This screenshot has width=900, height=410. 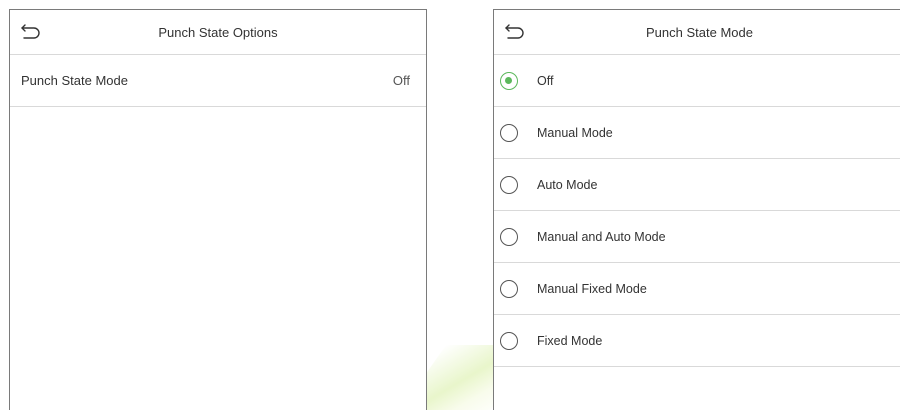 What do you see at coordinates (697, 237) in the screenshot?
I see `radio-option-manual-and-auto-mode: Manual and Auto Mode` at bounding box center [697, 237].